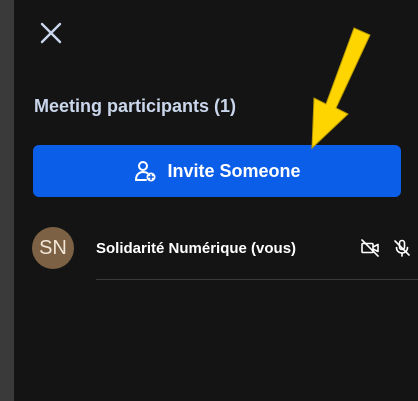 The width and height of the screenshot is (418, 401). What do you see at coordinates (341, 88) in the screenshot?
I see `annotation-arrow-icon` at bounding box center [341, 88].